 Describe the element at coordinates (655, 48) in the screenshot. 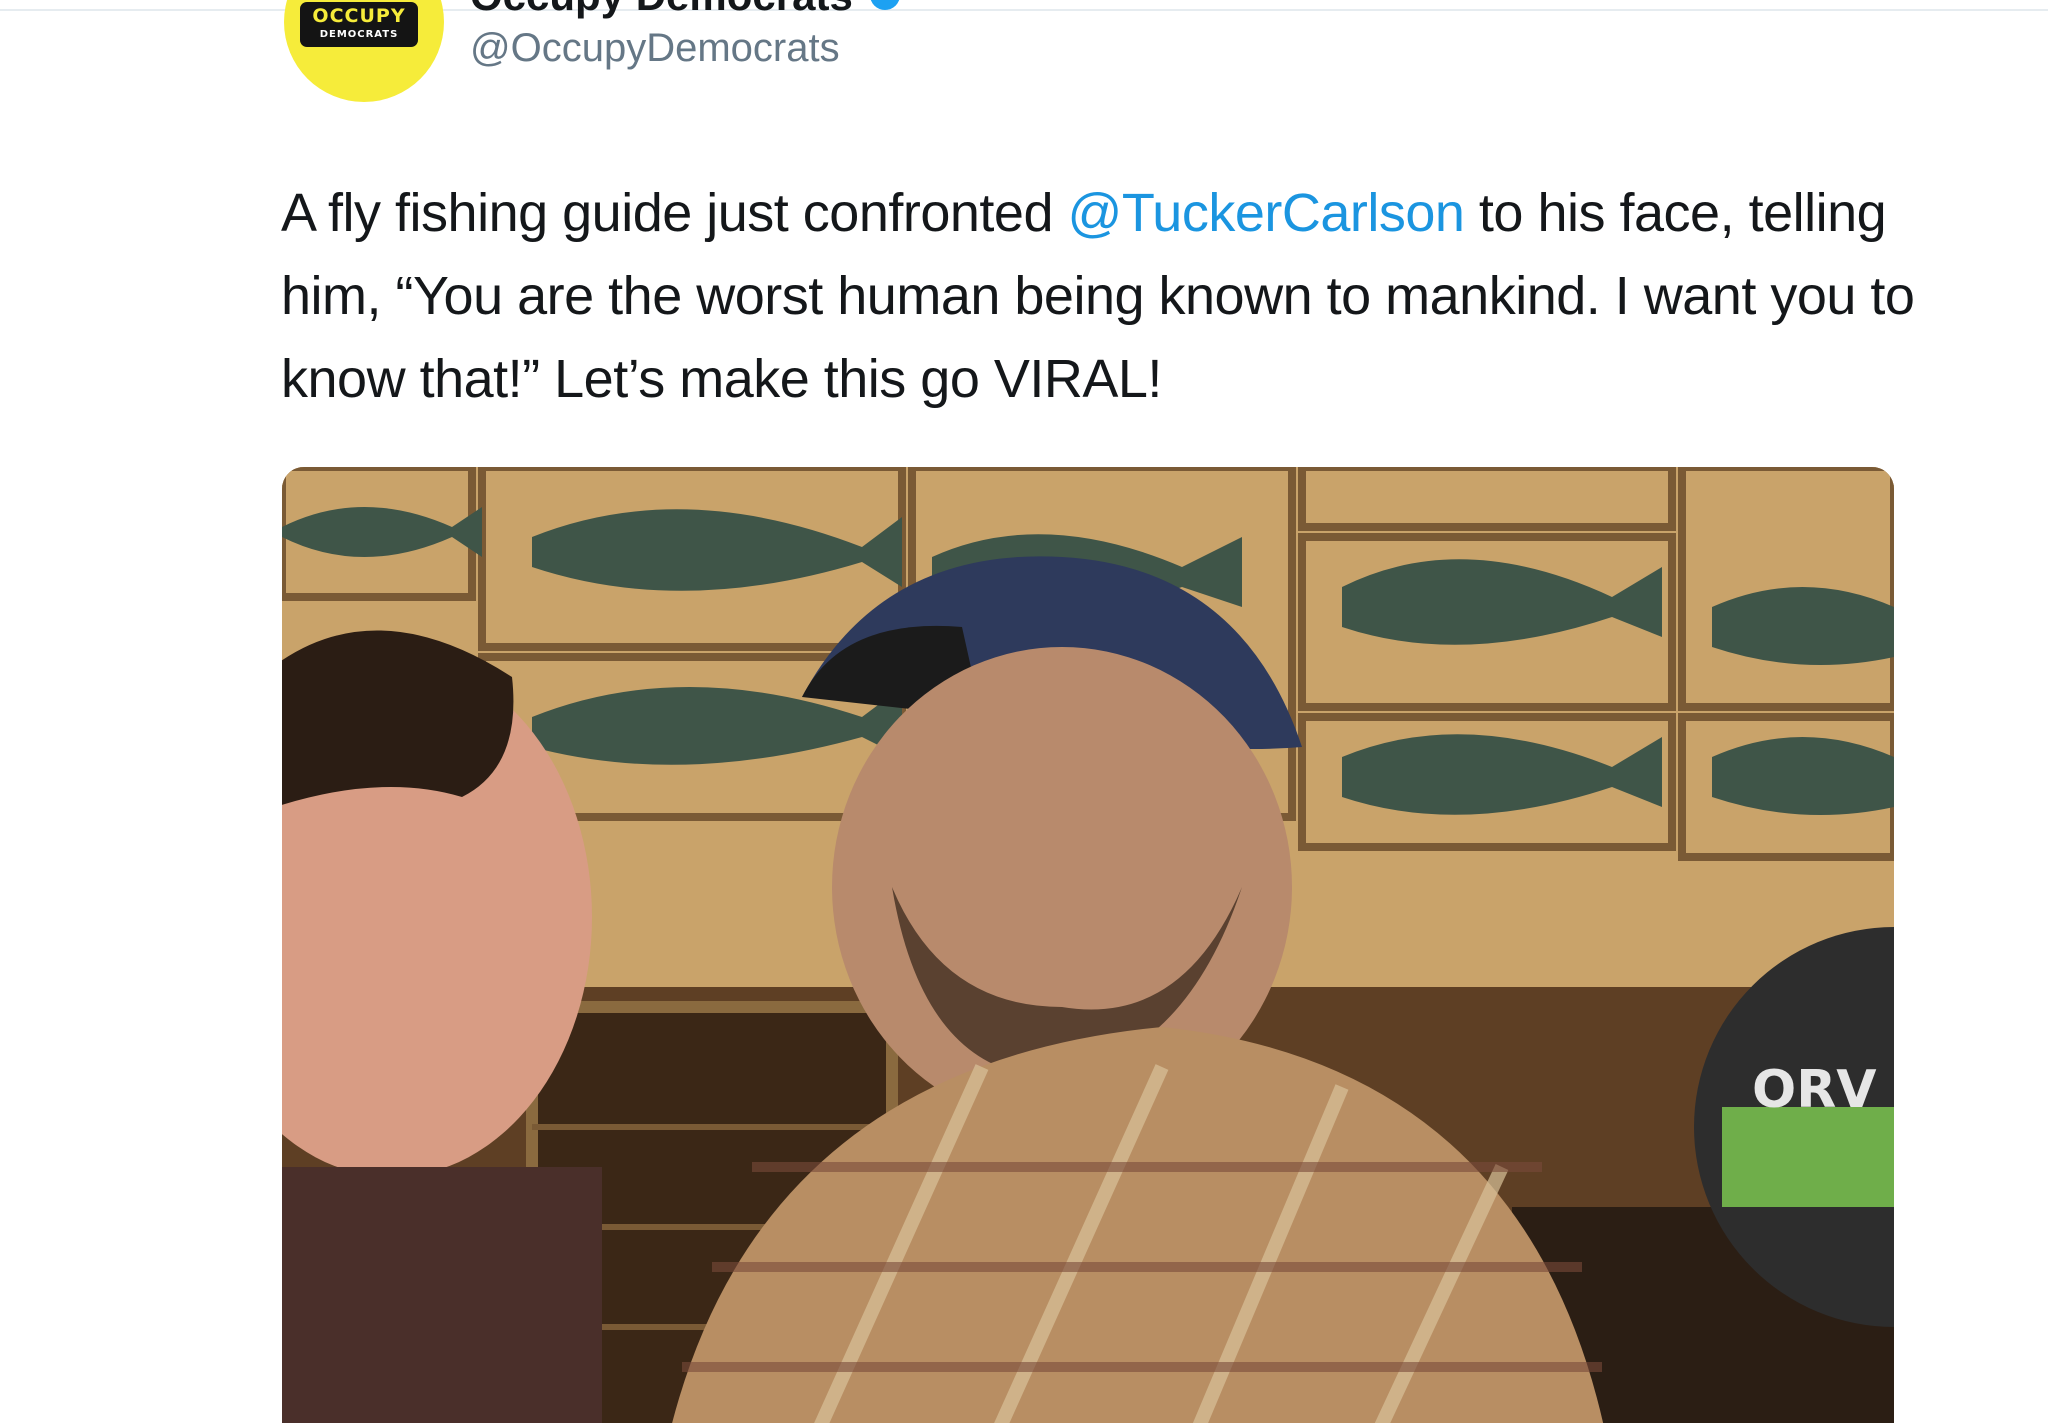

I see `user-handle: @OccupyDemocrats` at that location.